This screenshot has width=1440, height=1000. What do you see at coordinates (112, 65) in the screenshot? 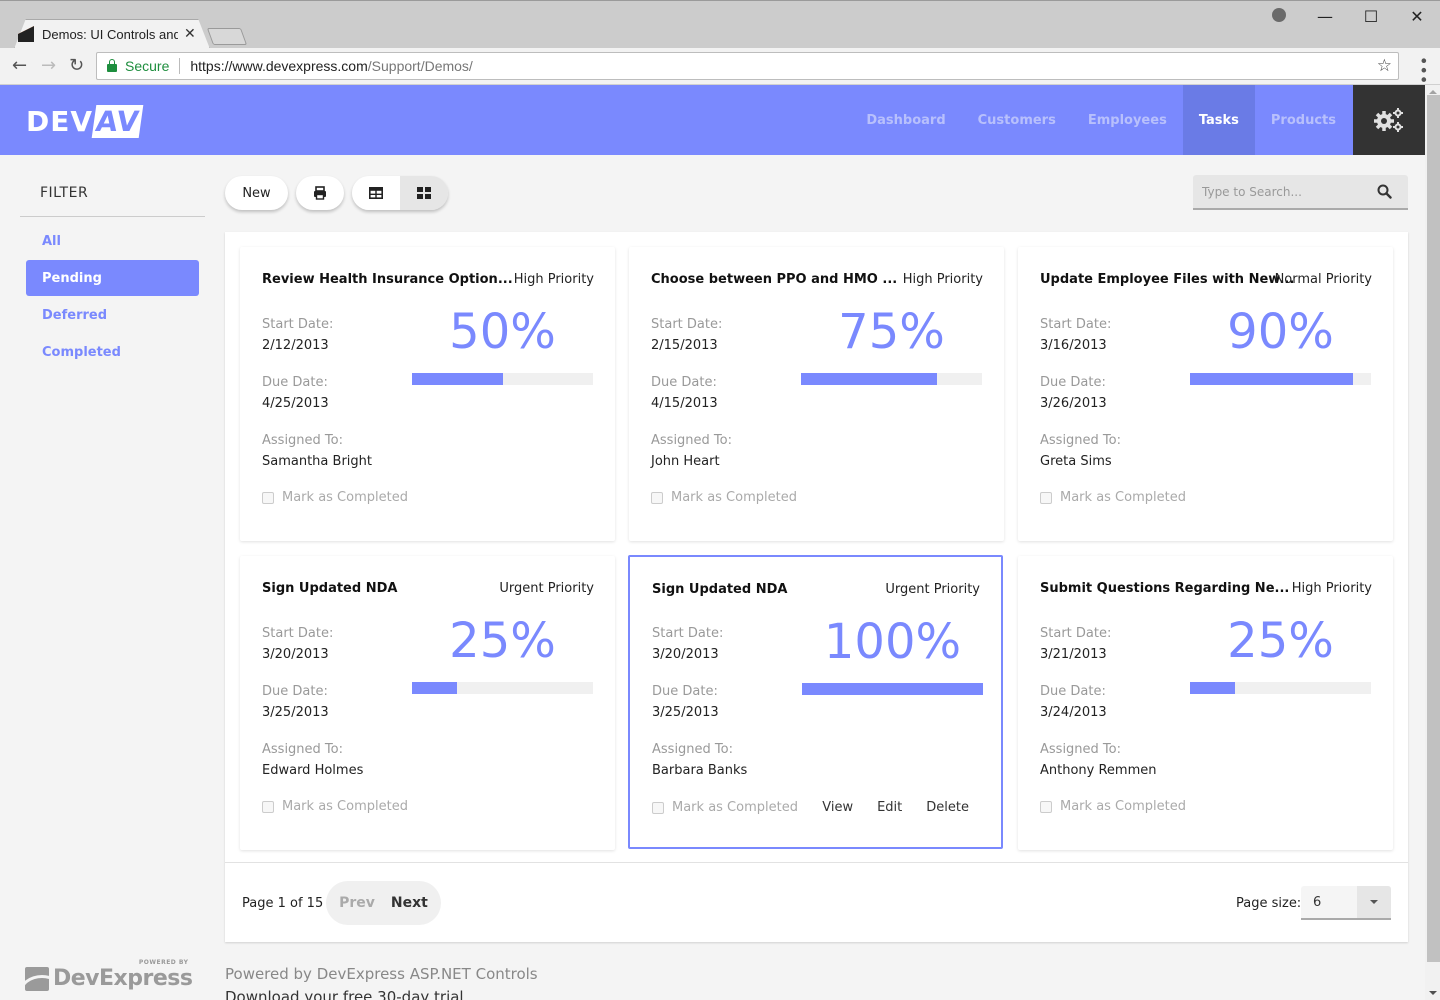
I see `lock-icon` at bounding box center [112, 65].